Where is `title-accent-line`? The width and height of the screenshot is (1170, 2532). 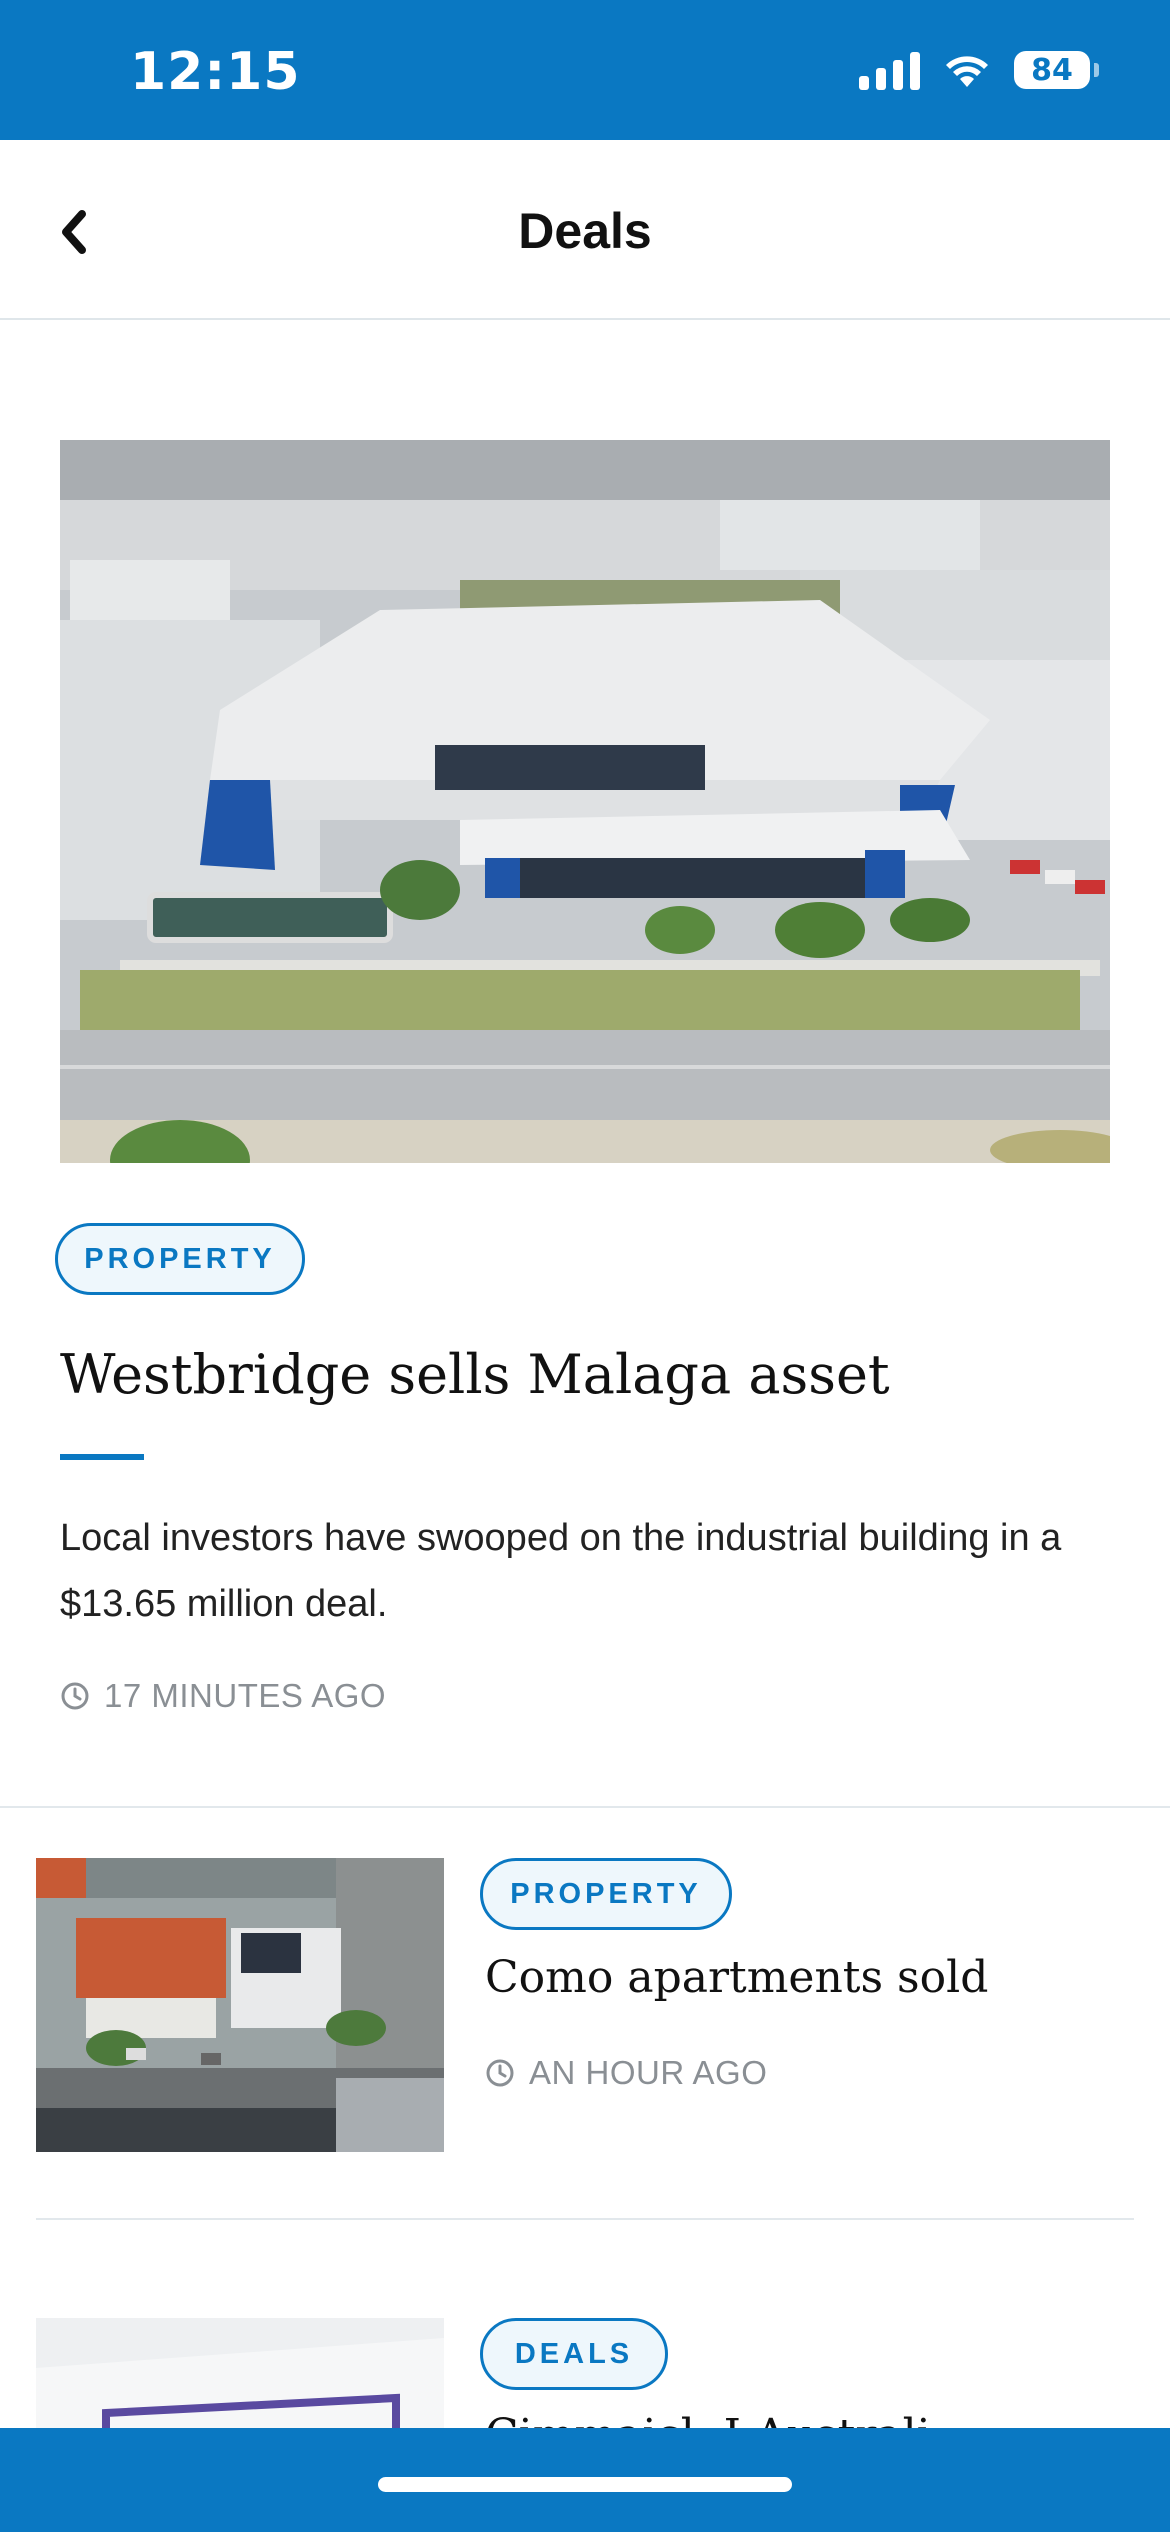 title-accent-line is located at coordinates (102, 1457).